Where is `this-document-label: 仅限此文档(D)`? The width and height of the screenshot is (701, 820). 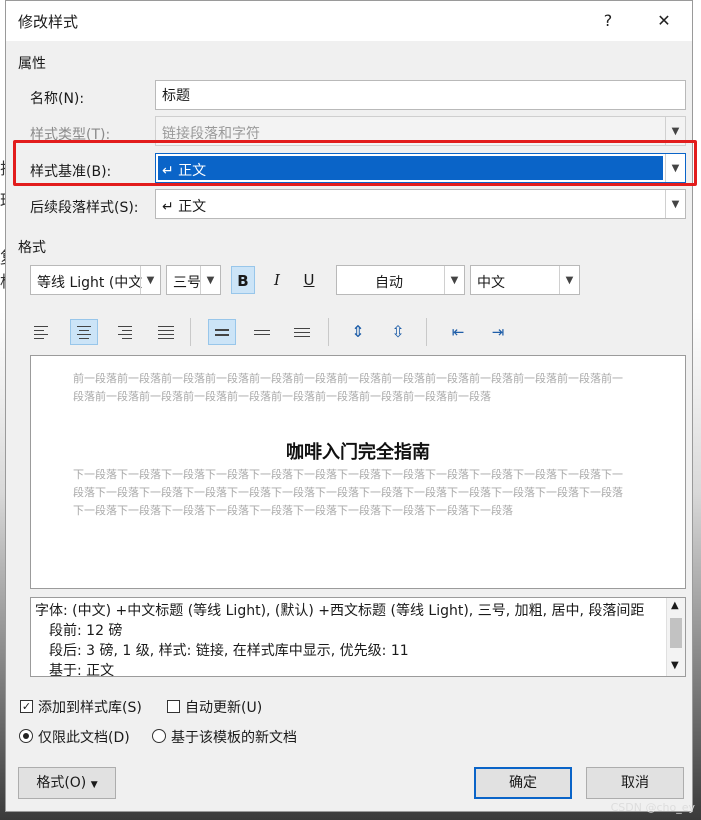 this-document-label: 仅限此文档(D) is located at coordinates (84, 737).